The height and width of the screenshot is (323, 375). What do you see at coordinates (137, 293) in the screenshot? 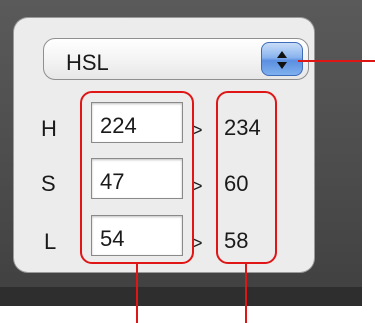
I see `annotation-line-inputs` at bounding box center [137, 293].